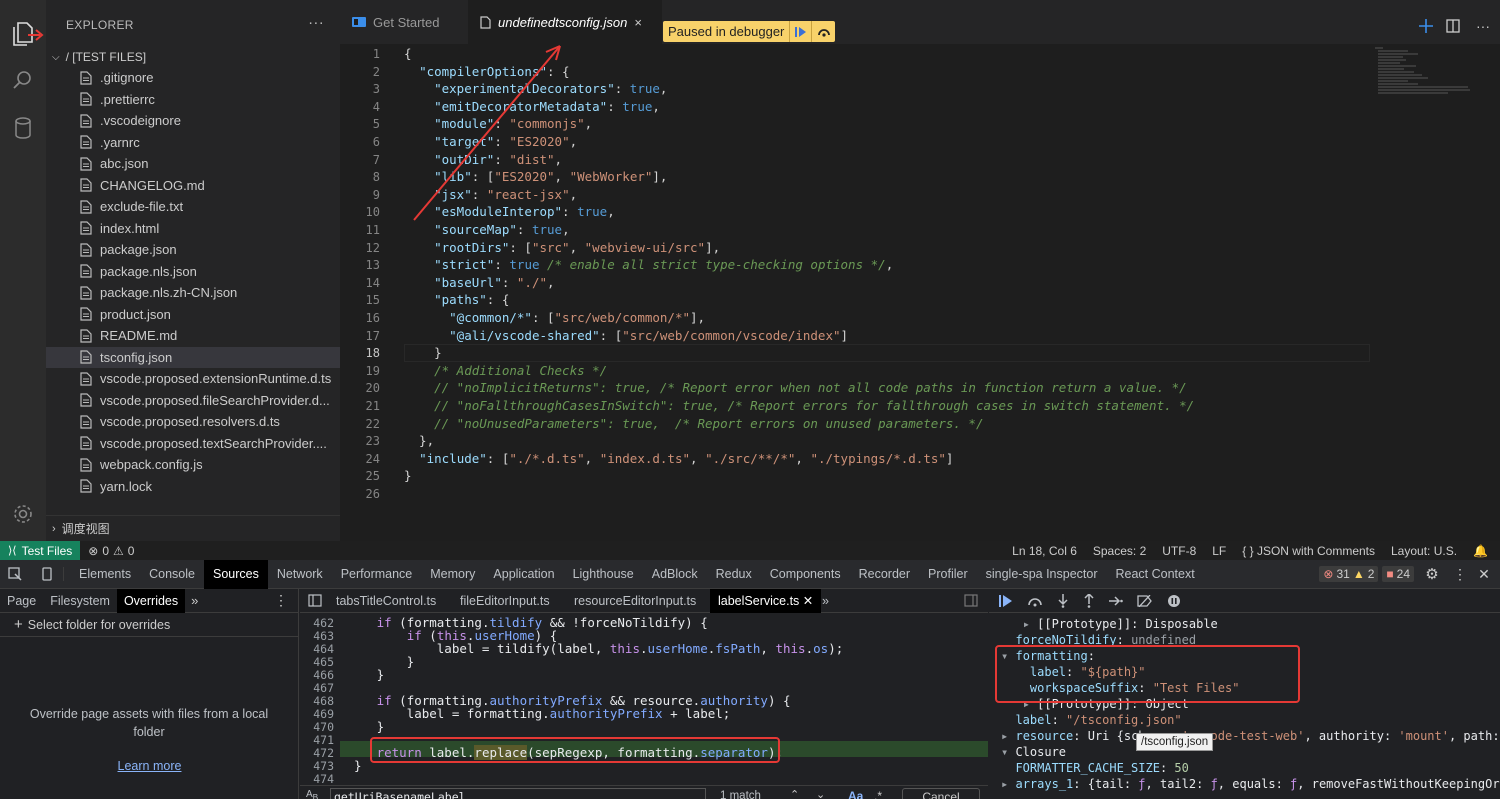  I want to click on devtools-tab-performance: Performance, so click(377, 574).